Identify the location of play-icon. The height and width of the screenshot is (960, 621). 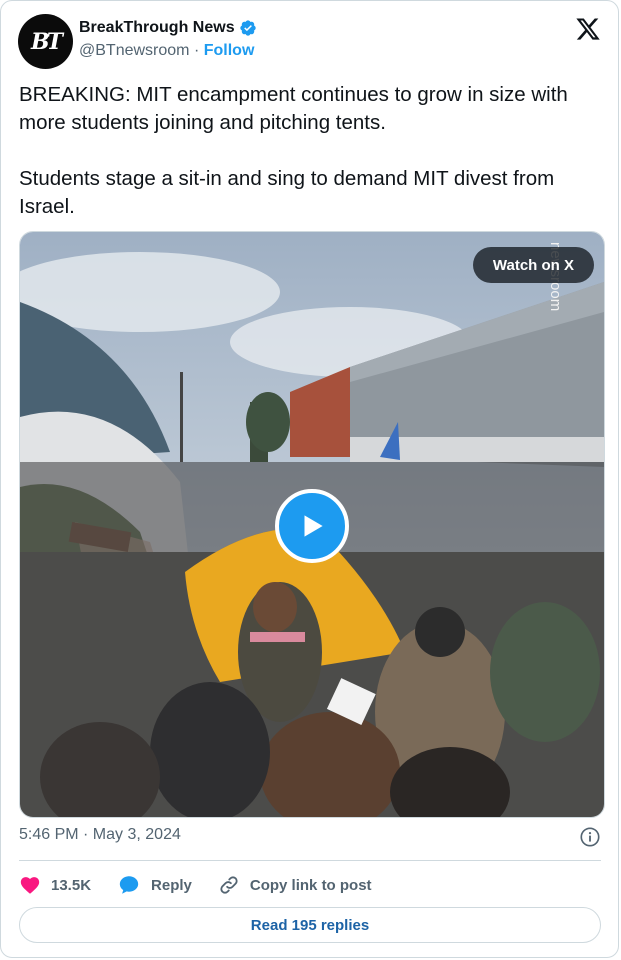
(313, 526).